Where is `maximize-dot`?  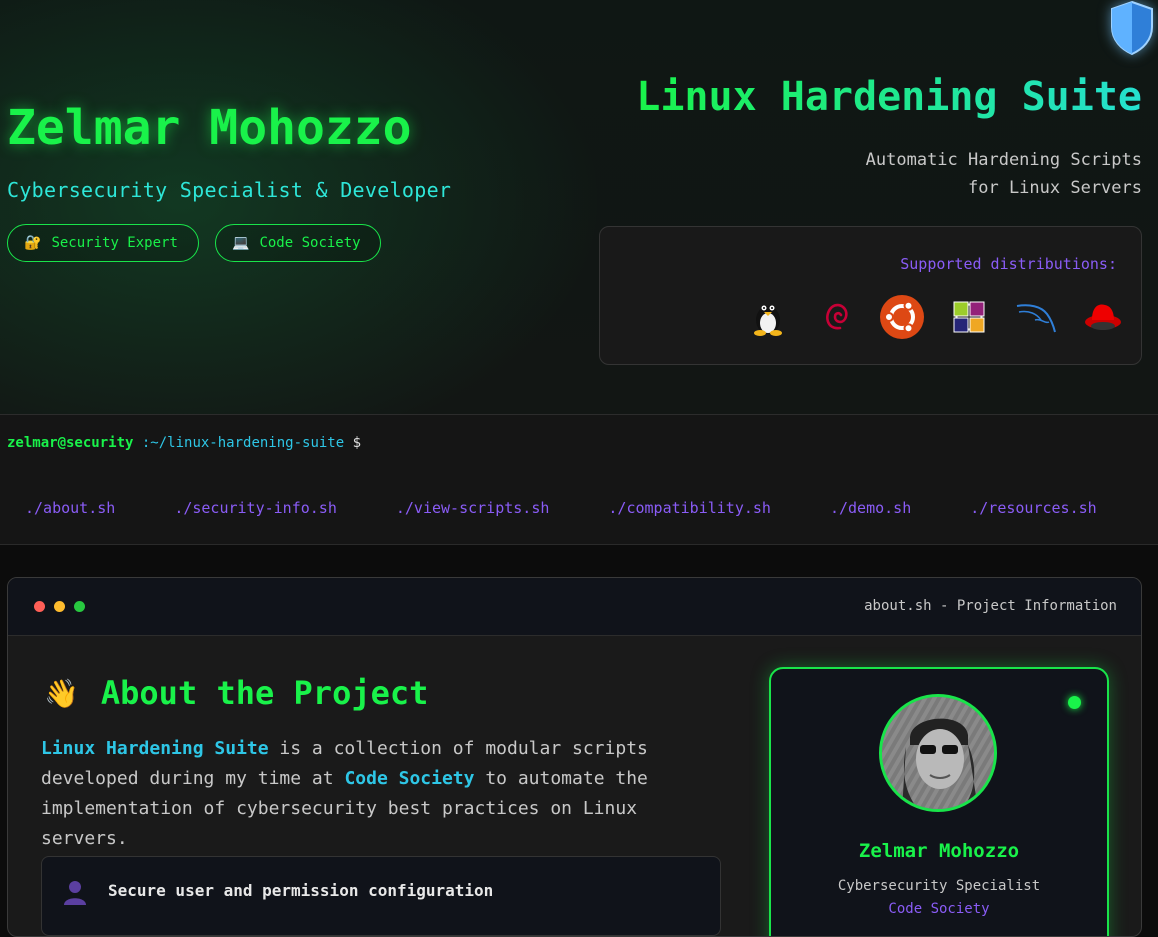 maximize-dot is located at coordinates (79, 606).